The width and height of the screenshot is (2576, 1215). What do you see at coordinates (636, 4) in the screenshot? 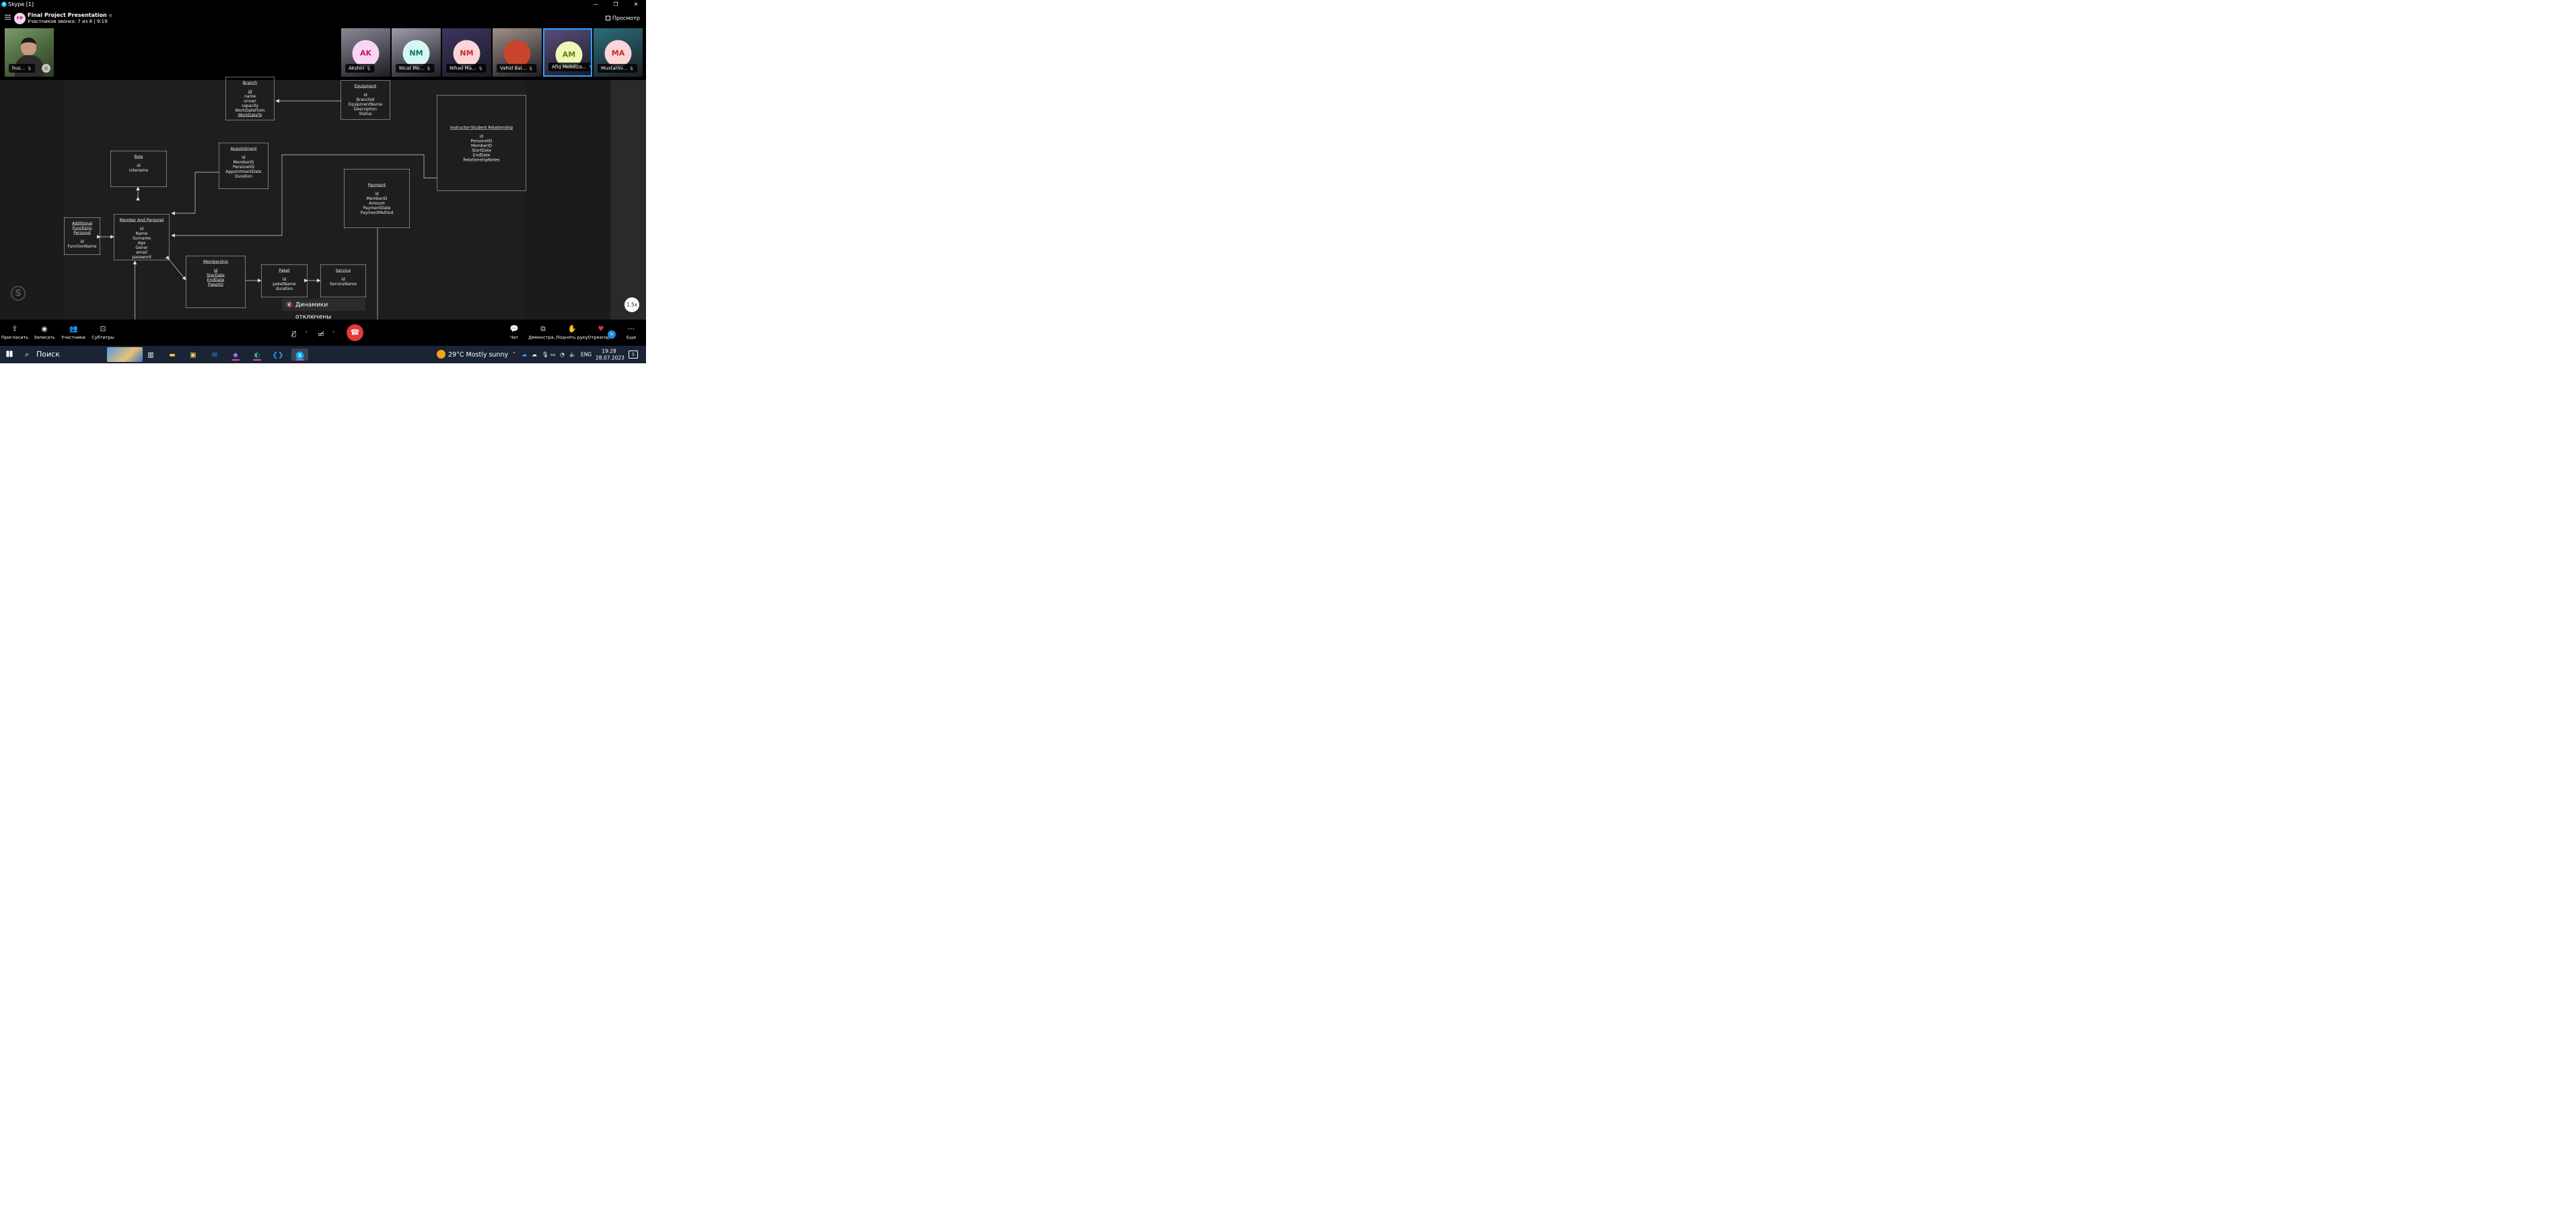
I see `close-icon: ✕` at bounding box center [636, 4].